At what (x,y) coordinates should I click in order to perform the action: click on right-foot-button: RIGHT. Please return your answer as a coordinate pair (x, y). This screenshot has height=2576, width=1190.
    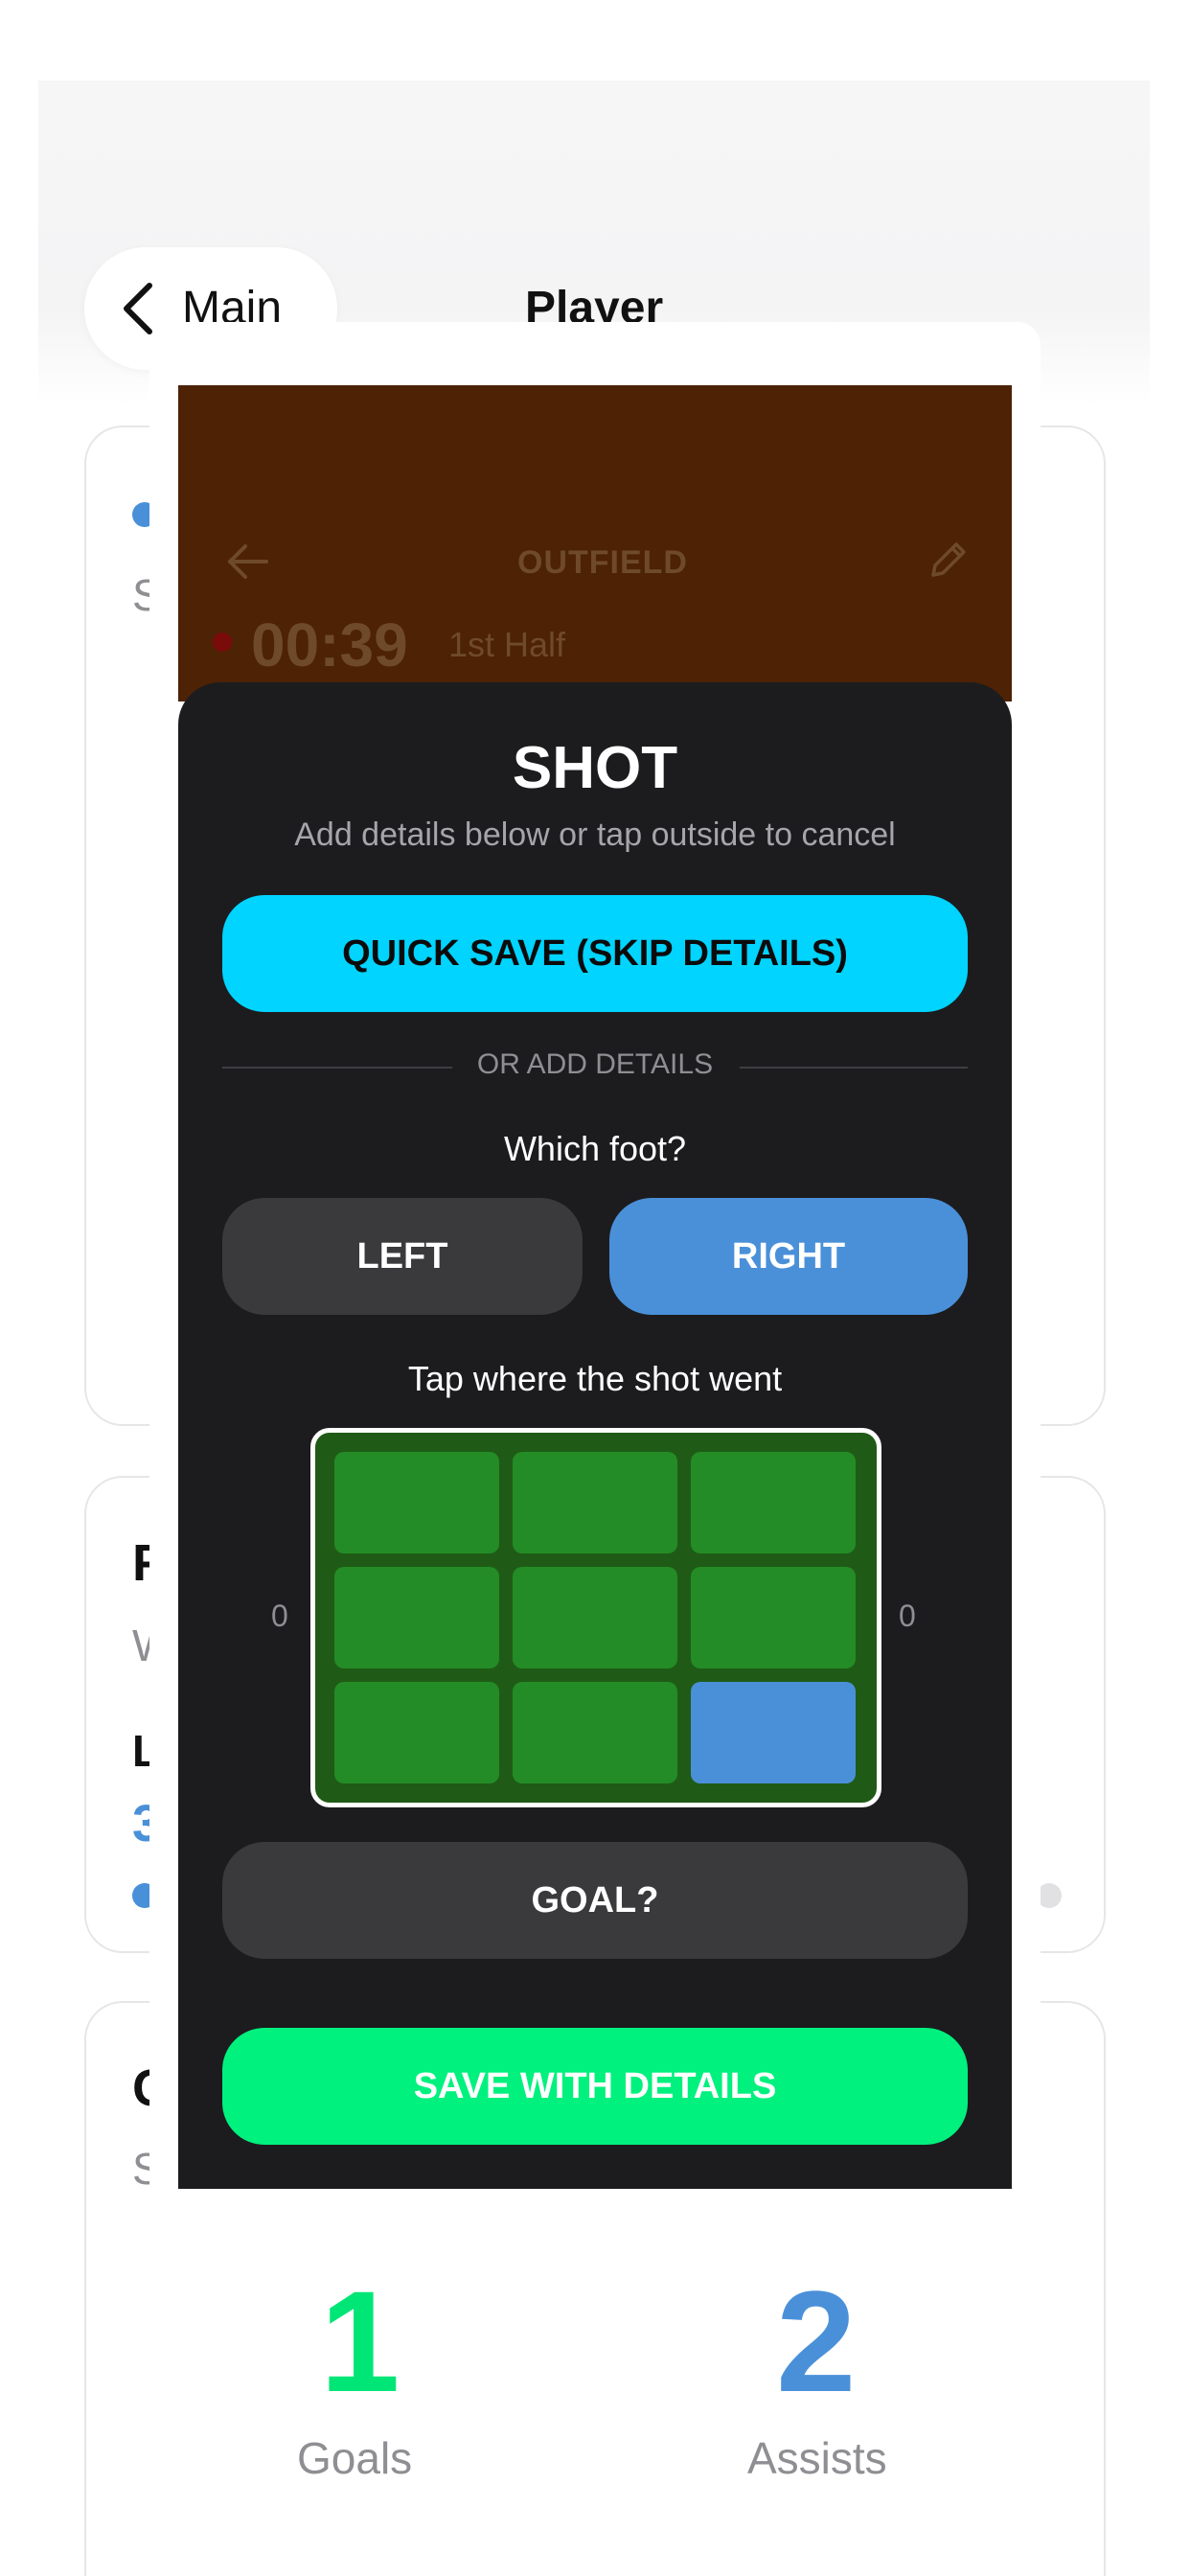
    Looking at the image, I should click on (789, 1256).